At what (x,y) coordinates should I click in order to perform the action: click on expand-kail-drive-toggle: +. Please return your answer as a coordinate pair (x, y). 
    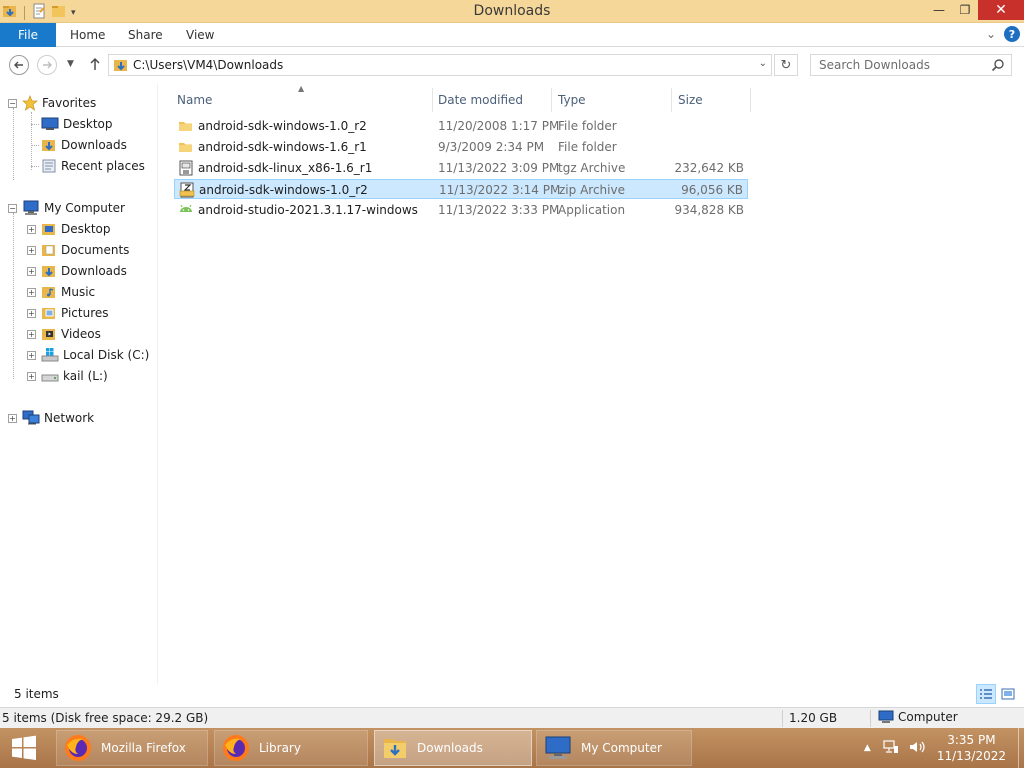
    Looking at the image, I should click on (31, 376).